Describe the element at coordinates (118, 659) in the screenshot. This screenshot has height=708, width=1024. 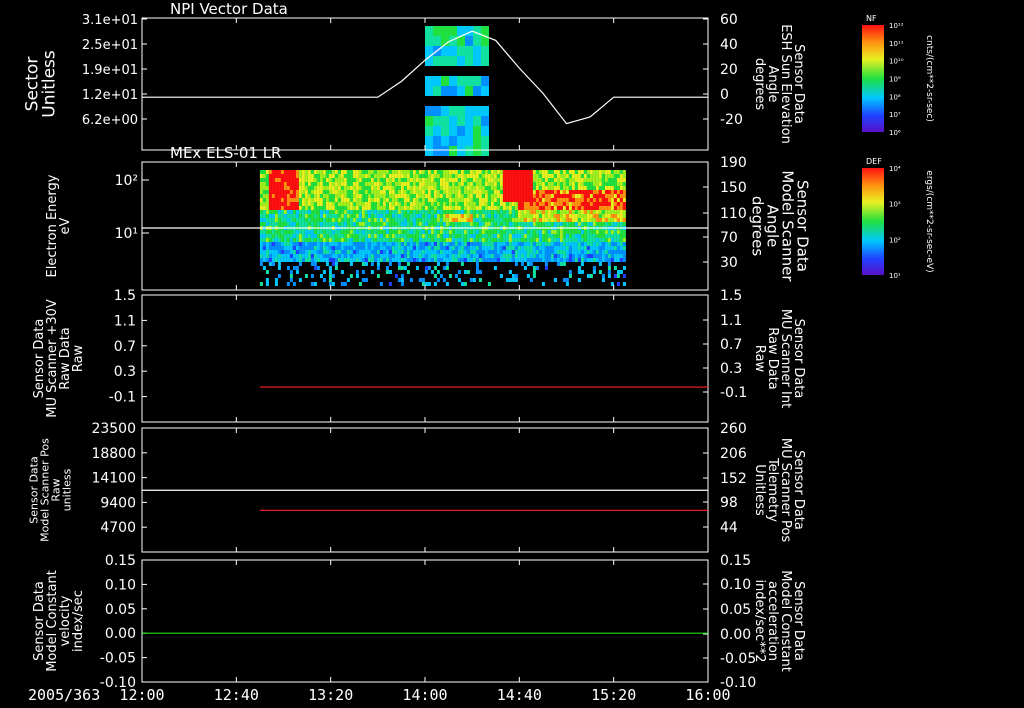
I see `y-tick-label: -0.05` at that location.